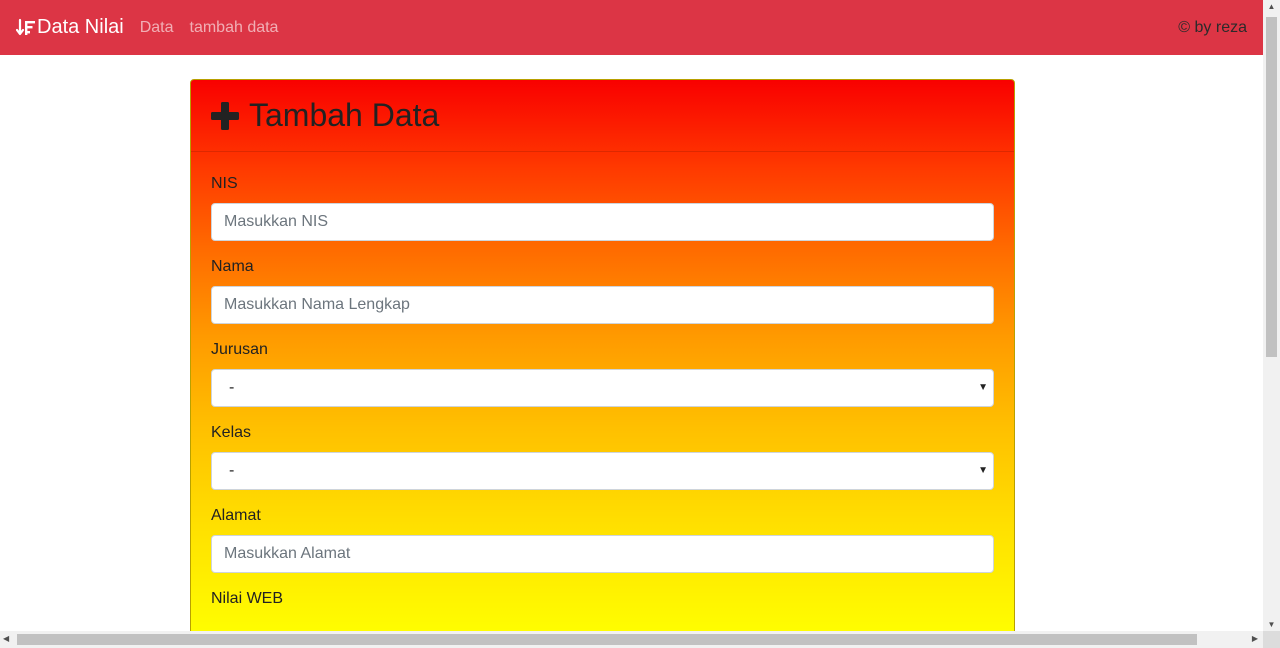  I want to click on scroll-up-icon: ▲, so click(1271, 6).